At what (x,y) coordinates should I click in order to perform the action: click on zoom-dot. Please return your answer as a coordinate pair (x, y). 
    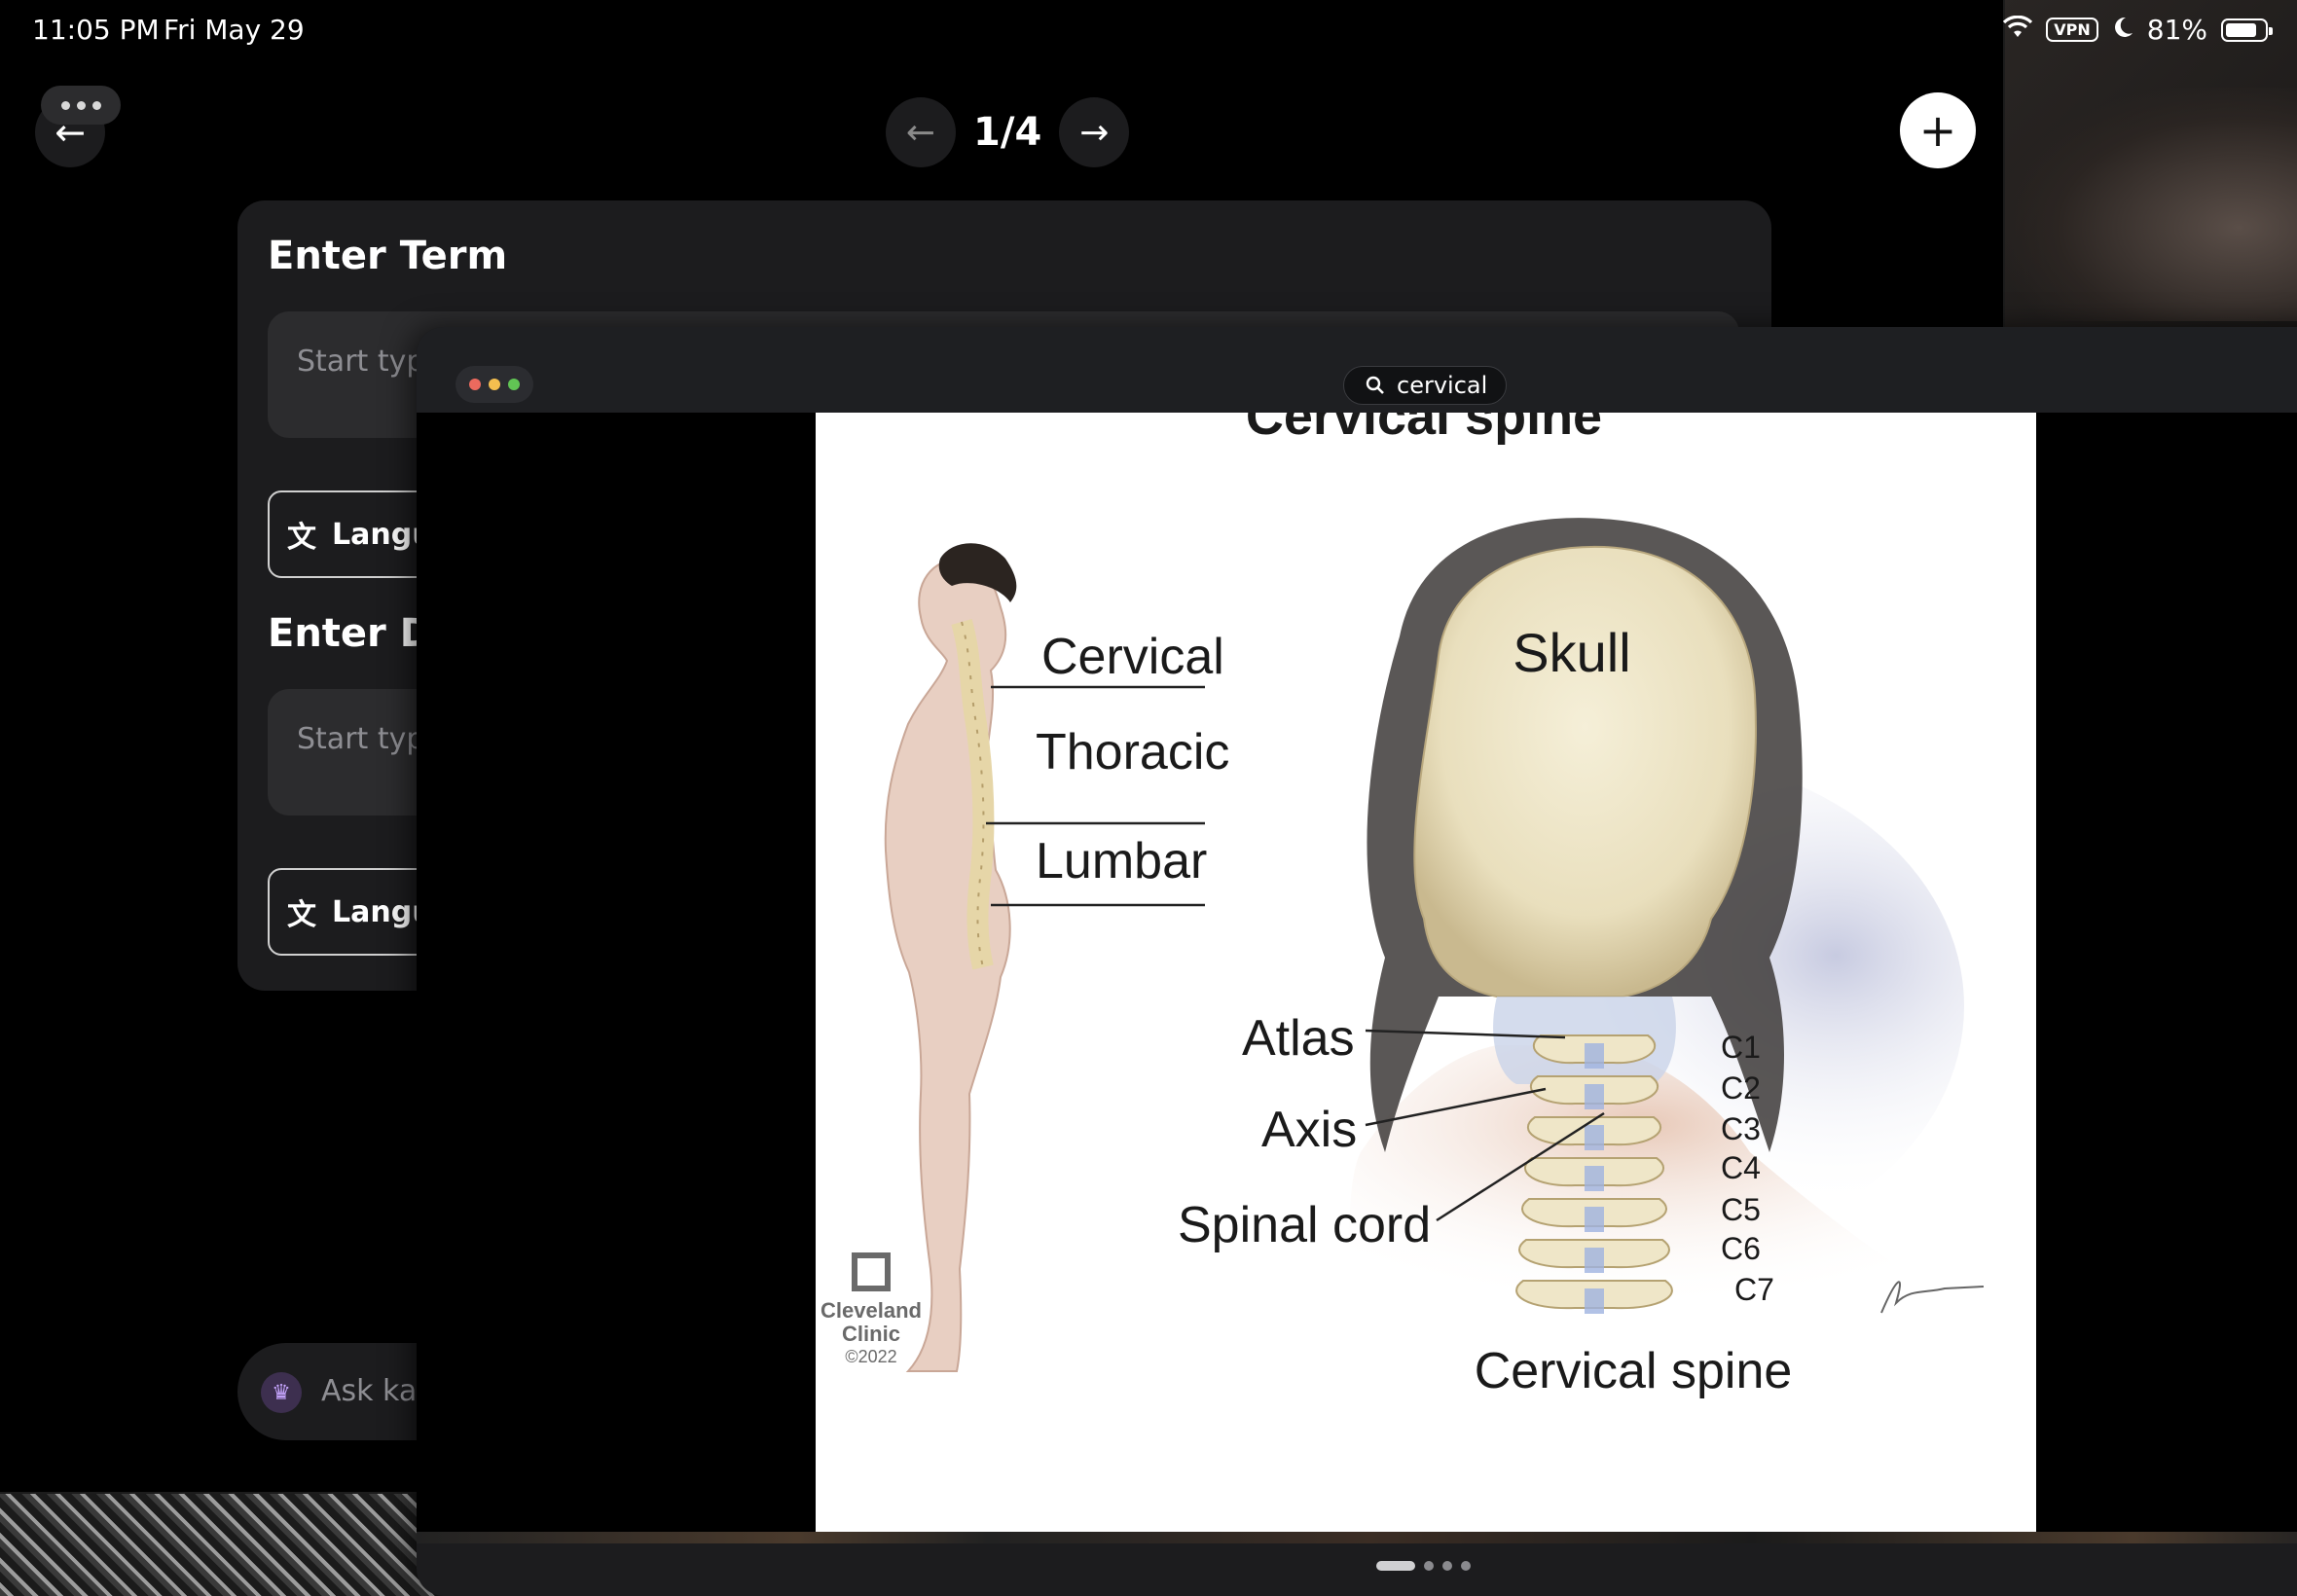
    Looking at the image, I should click on (514, 384).